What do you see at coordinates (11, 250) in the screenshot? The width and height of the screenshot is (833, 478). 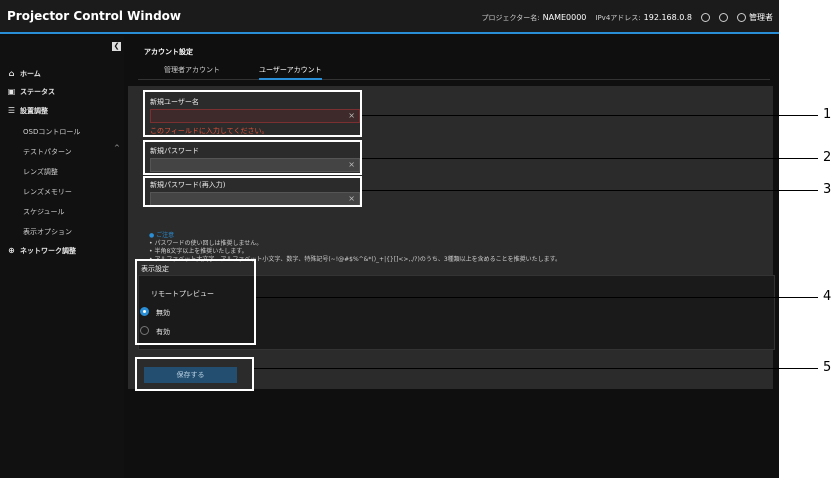 I see `globe-icon: ⊕` at bounding box center [11, 250].